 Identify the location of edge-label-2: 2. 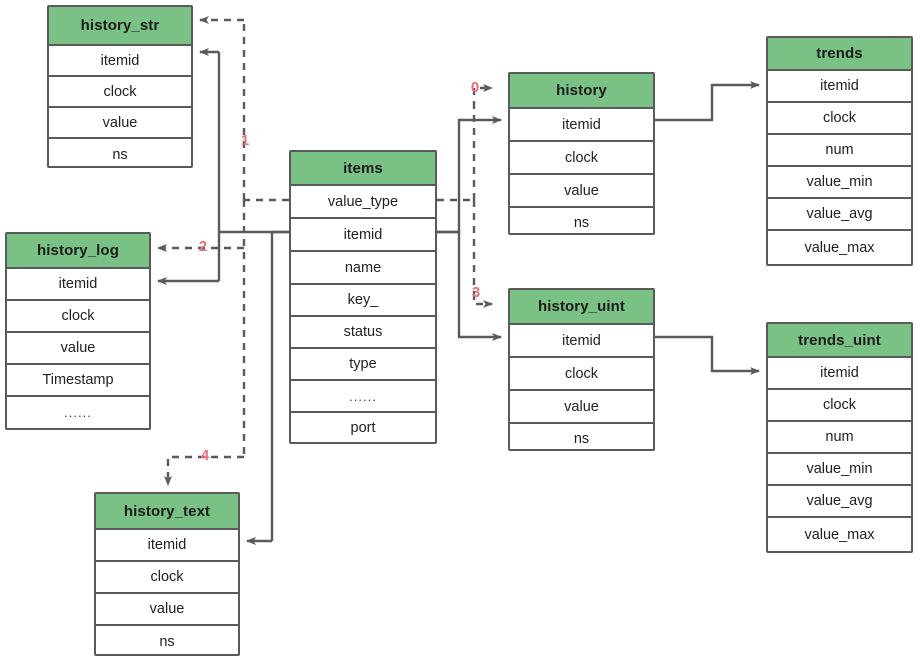
(203, 246).